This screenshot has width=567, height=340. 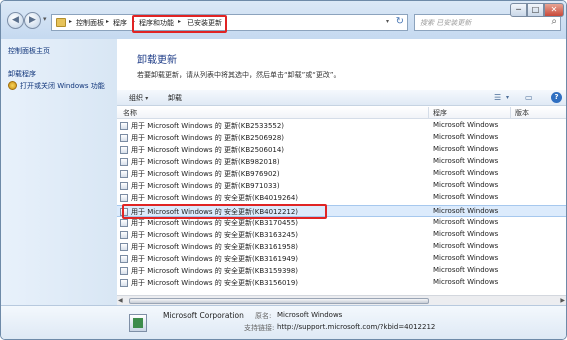 I want to click on row-name: 用于 Microsoft Windows 的 安全更新(KB3156019), so click(x=215, y=283).